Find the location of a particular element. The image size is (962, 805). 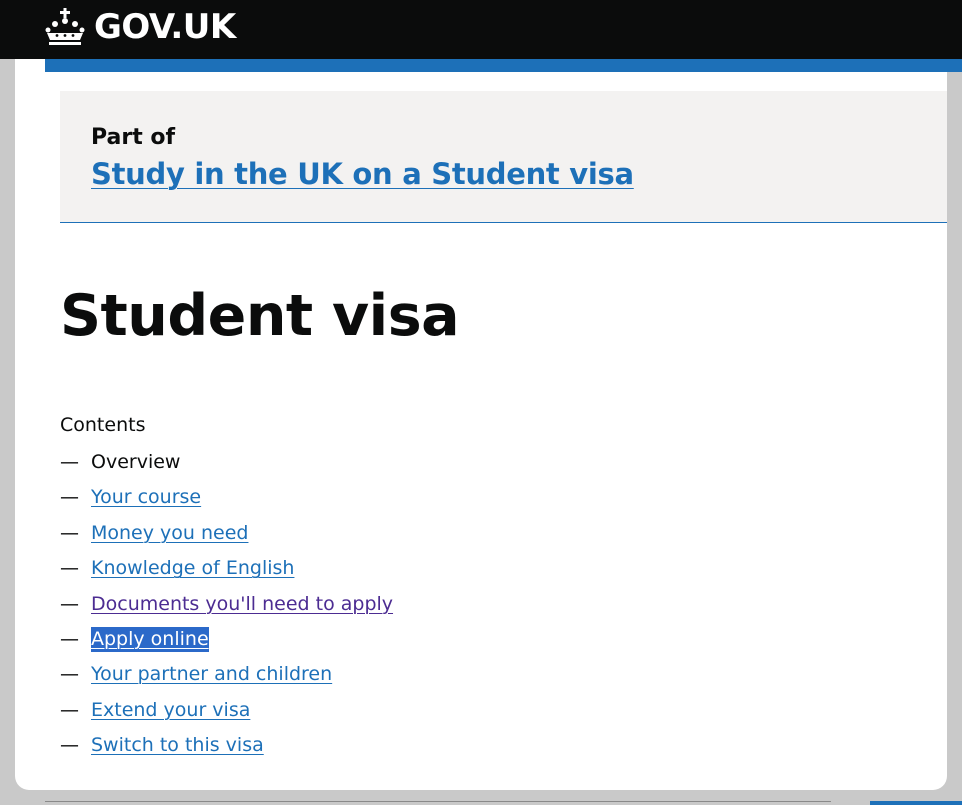

contents-link-your-course: Your course is located at coordinates (146, 497).